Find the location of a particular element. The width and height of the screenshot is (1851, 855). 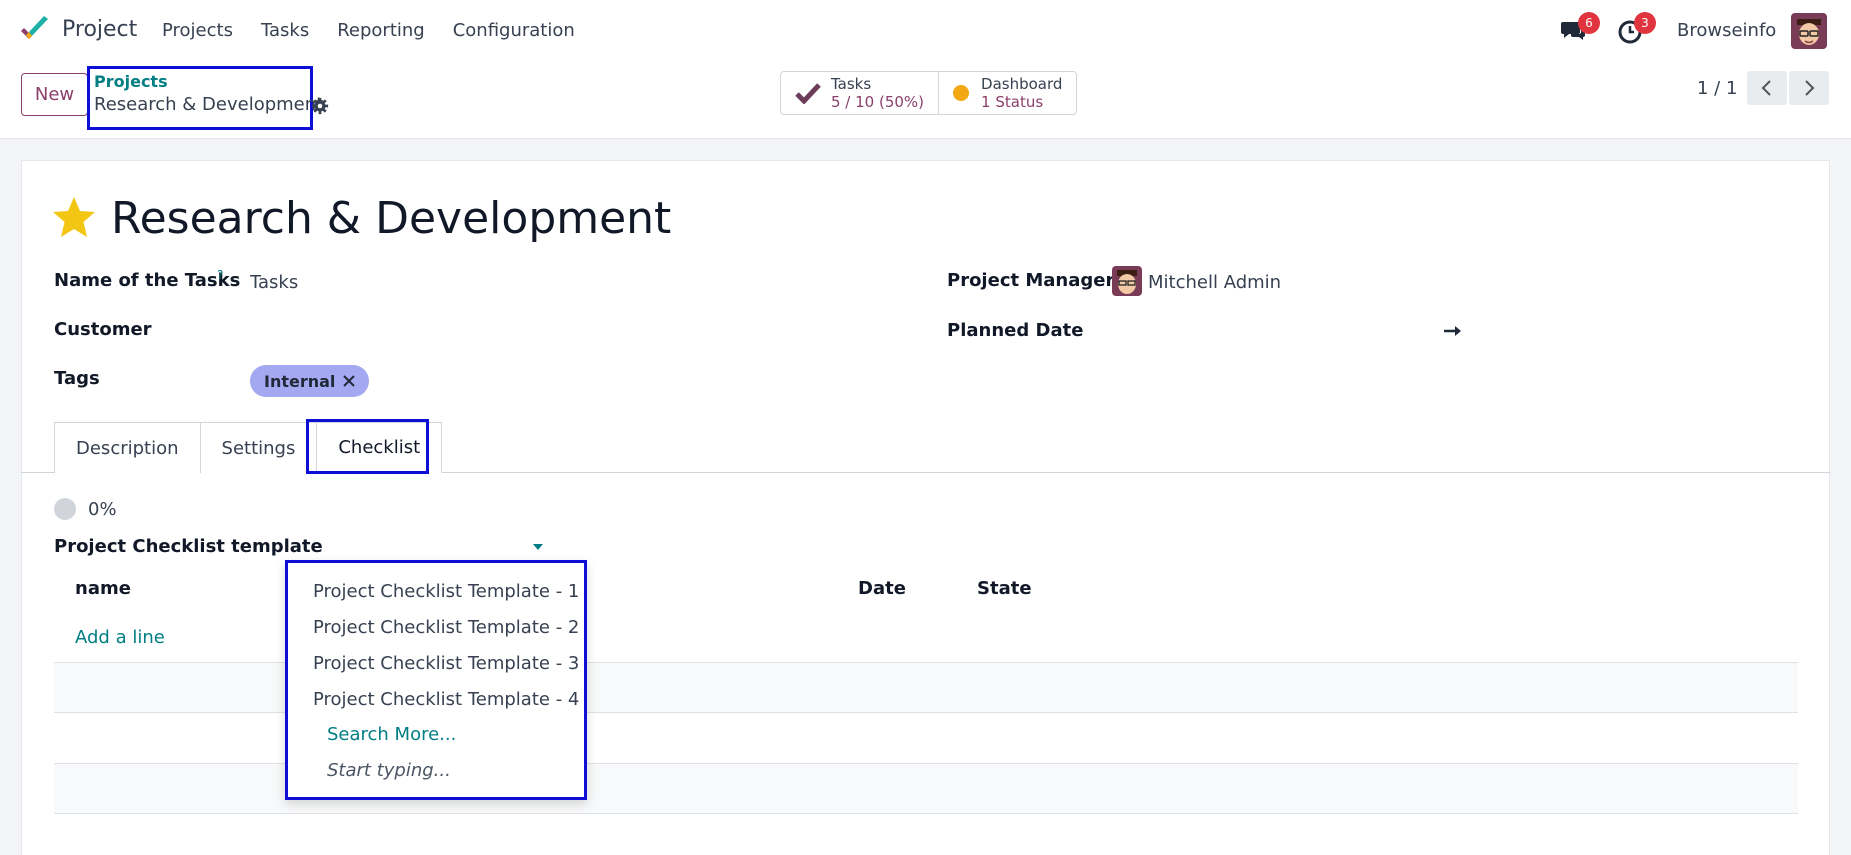

chevron-right-icon is located at coordinates (1810, 88).